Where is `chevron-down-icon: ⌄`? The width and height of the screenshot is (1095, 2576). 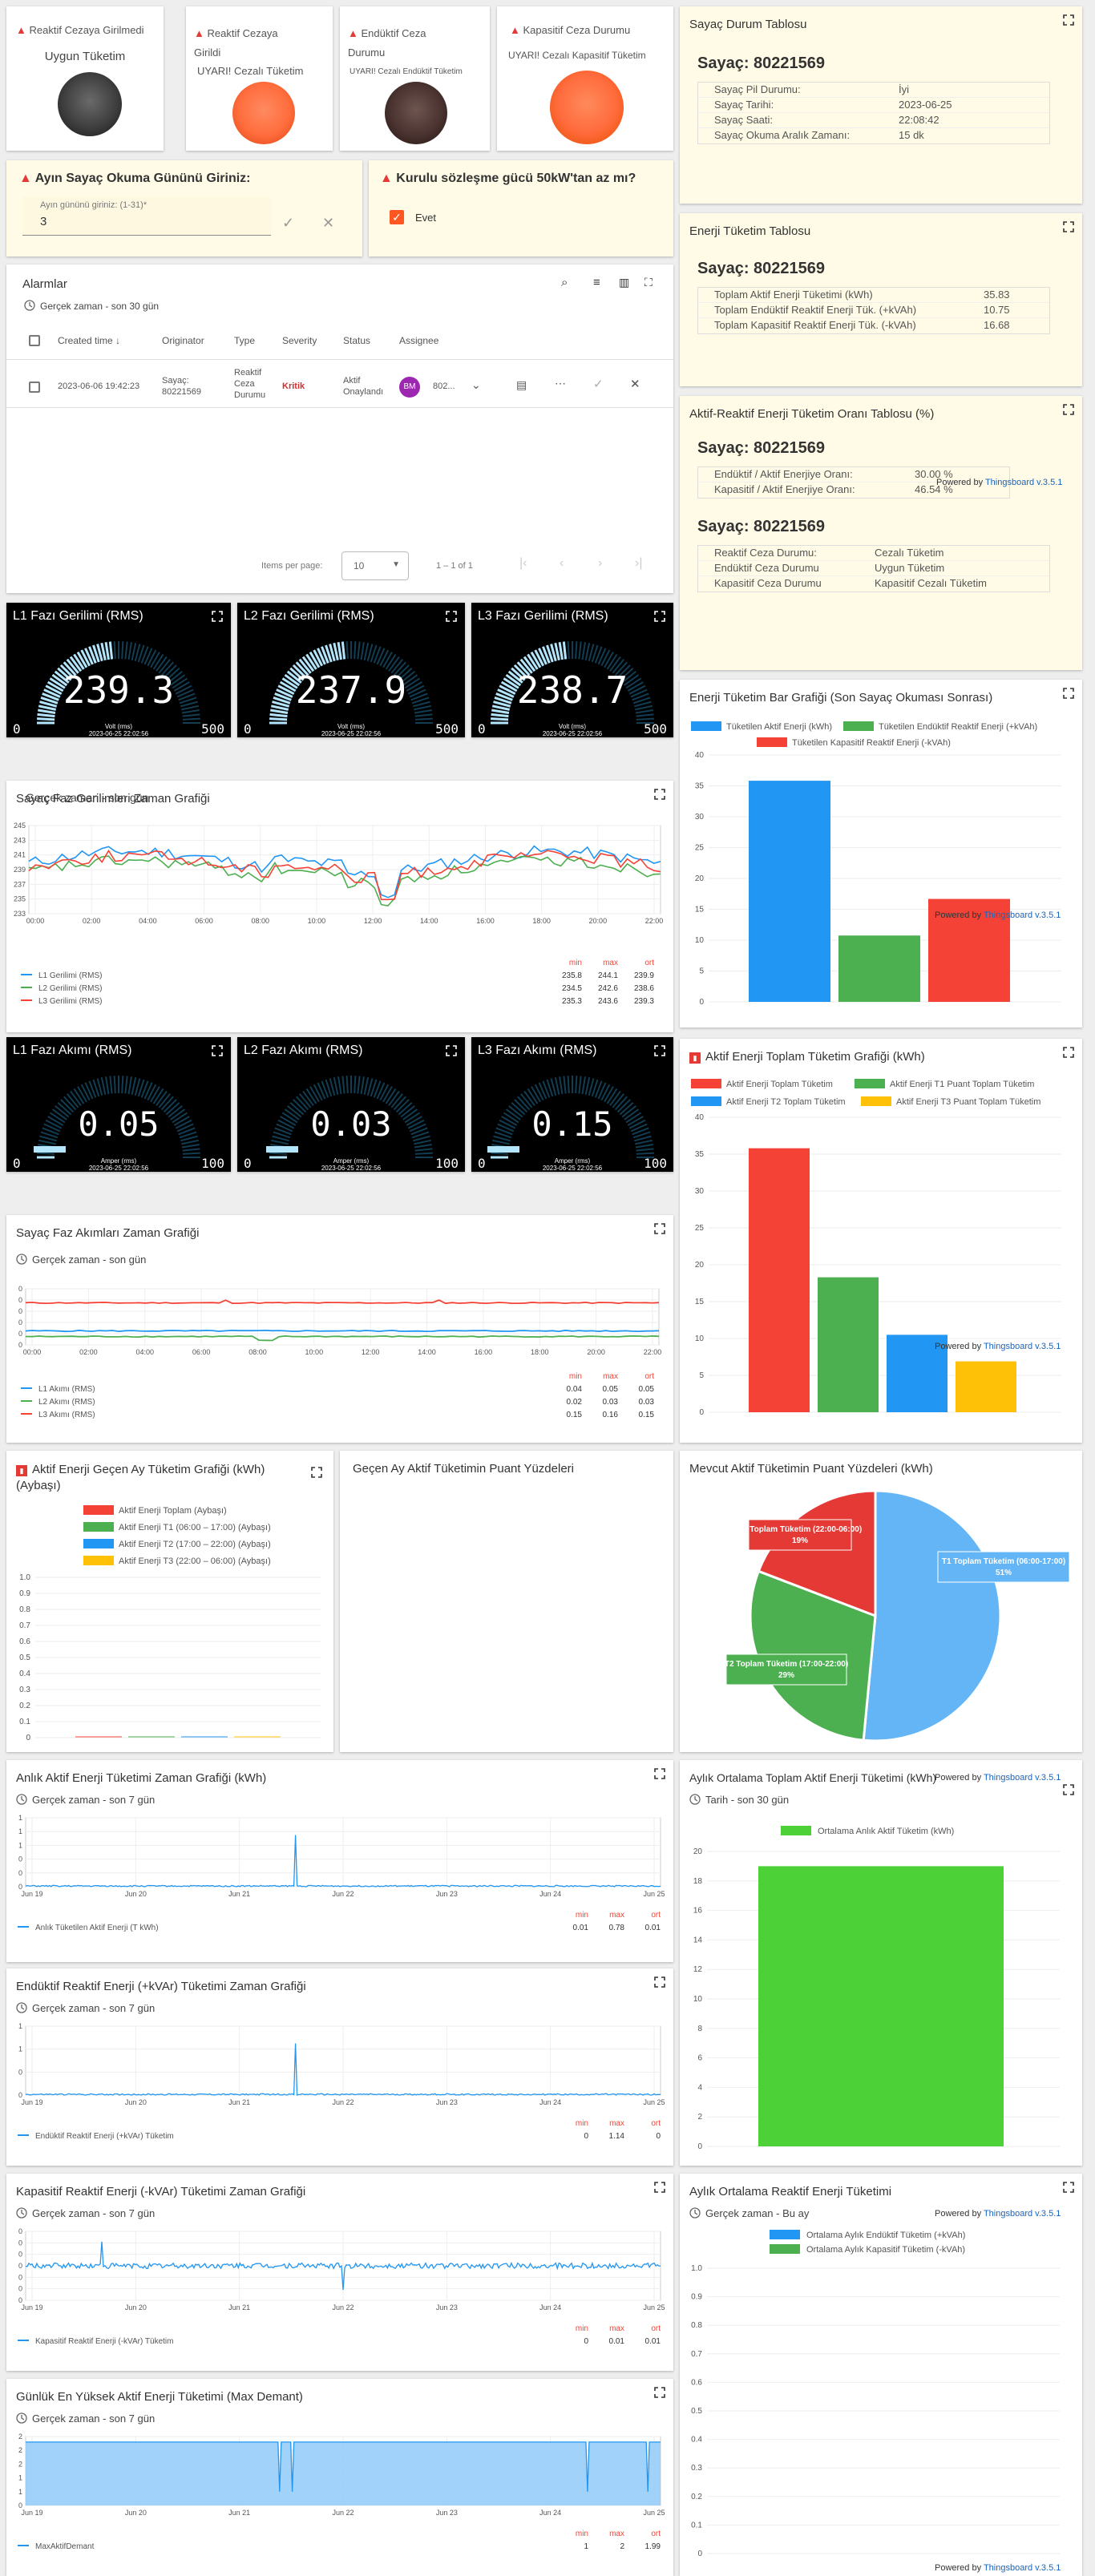 chevron-down-icon: ⌄ is located at coordinates (476, 385).